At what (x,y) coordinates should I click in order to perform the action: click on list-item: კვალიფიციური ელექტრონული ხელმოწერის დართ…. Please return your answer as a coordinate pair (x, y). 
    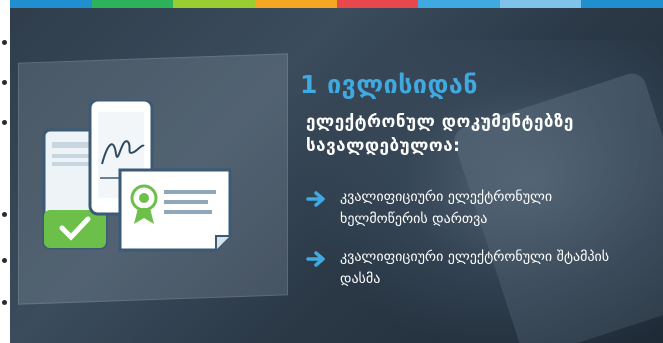
    Looking at the image, I should click on (463, 208).